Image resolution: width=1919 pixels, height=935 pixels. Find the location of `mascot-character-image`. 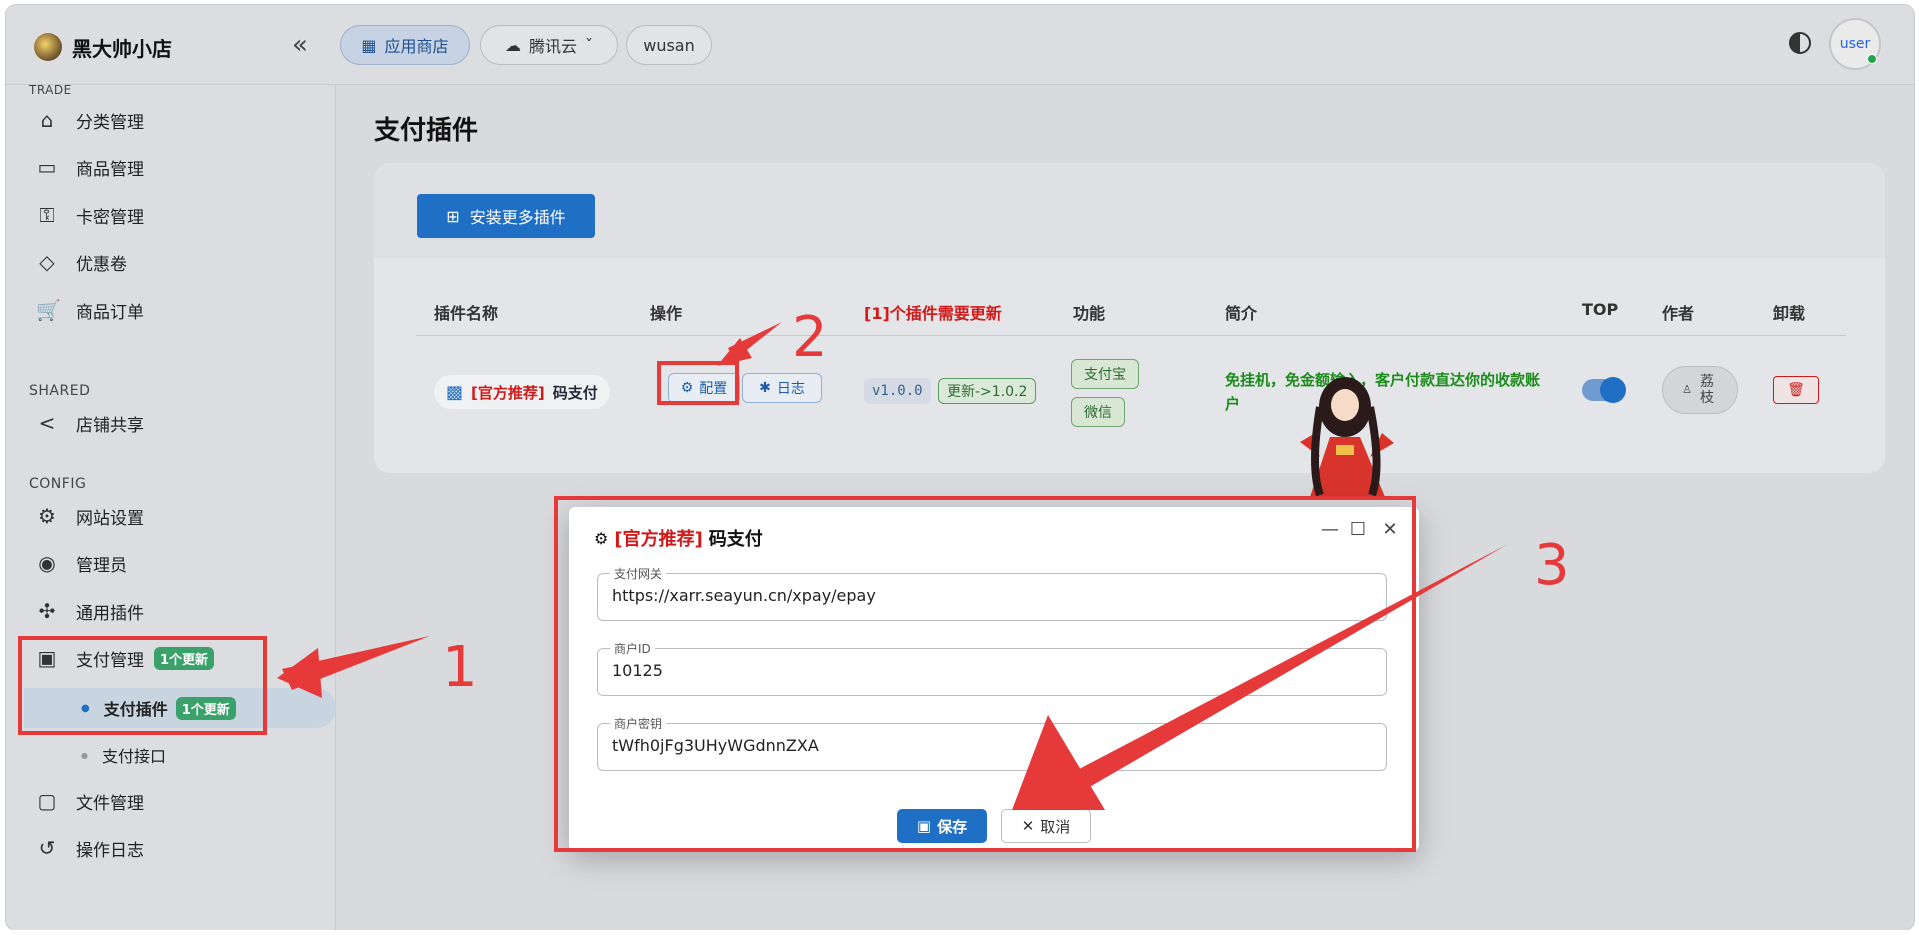

mascot-character-image is located at coordinates (1347, 437).